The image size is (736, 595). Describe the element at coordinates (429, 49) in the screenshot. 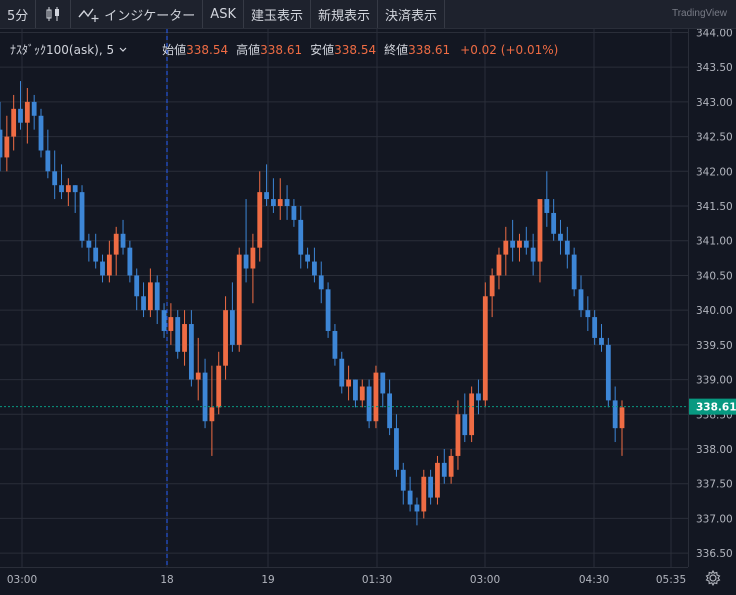

I see `close-value: 338.61` at that location.